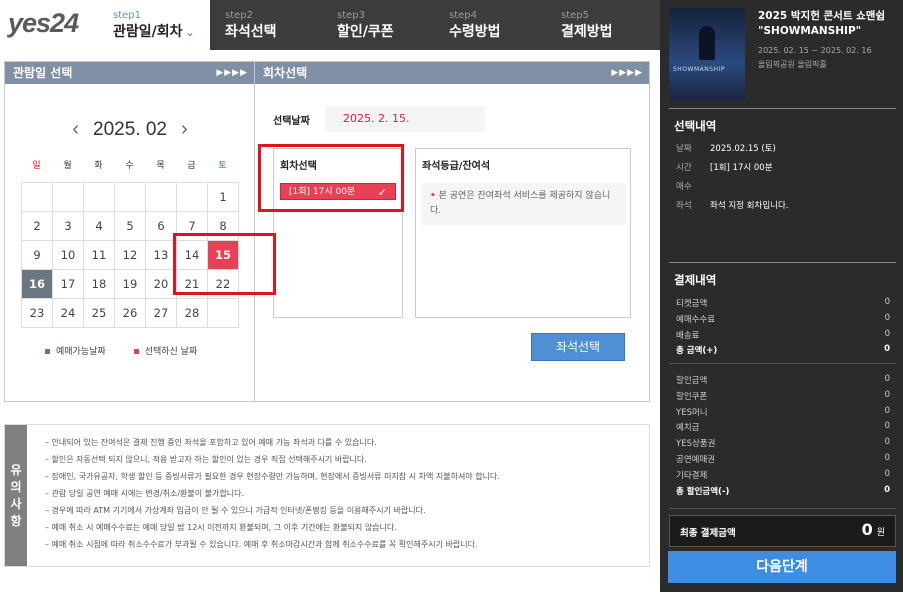  Describe the element at coordinates (695, 126) in the screenshot. I see `selection-heading: 선택내역` at that location.